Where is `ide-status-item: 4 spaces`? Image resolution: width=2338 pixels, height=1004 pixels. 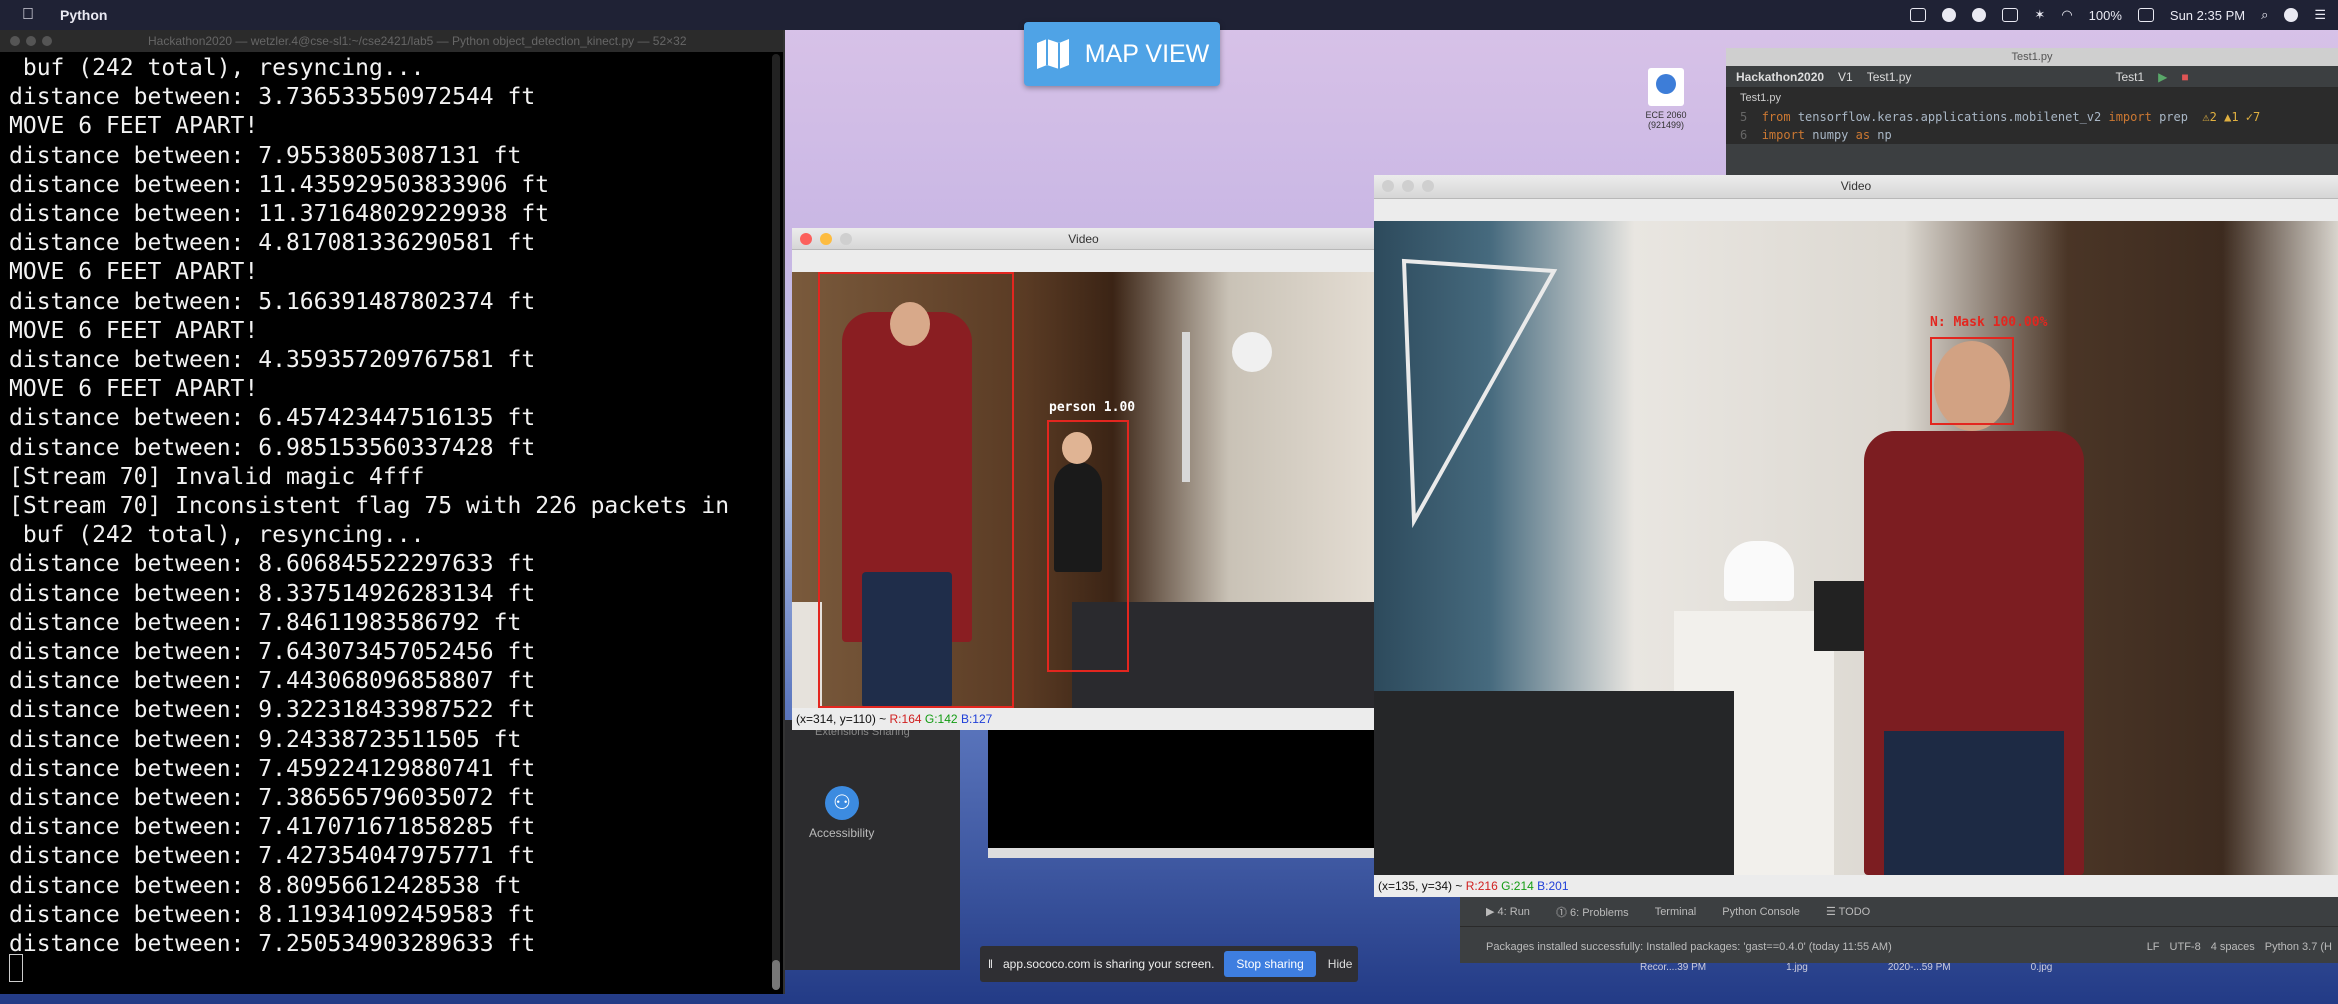
ide-status-item: 4 spaces is located at coordinates (2233, 947).